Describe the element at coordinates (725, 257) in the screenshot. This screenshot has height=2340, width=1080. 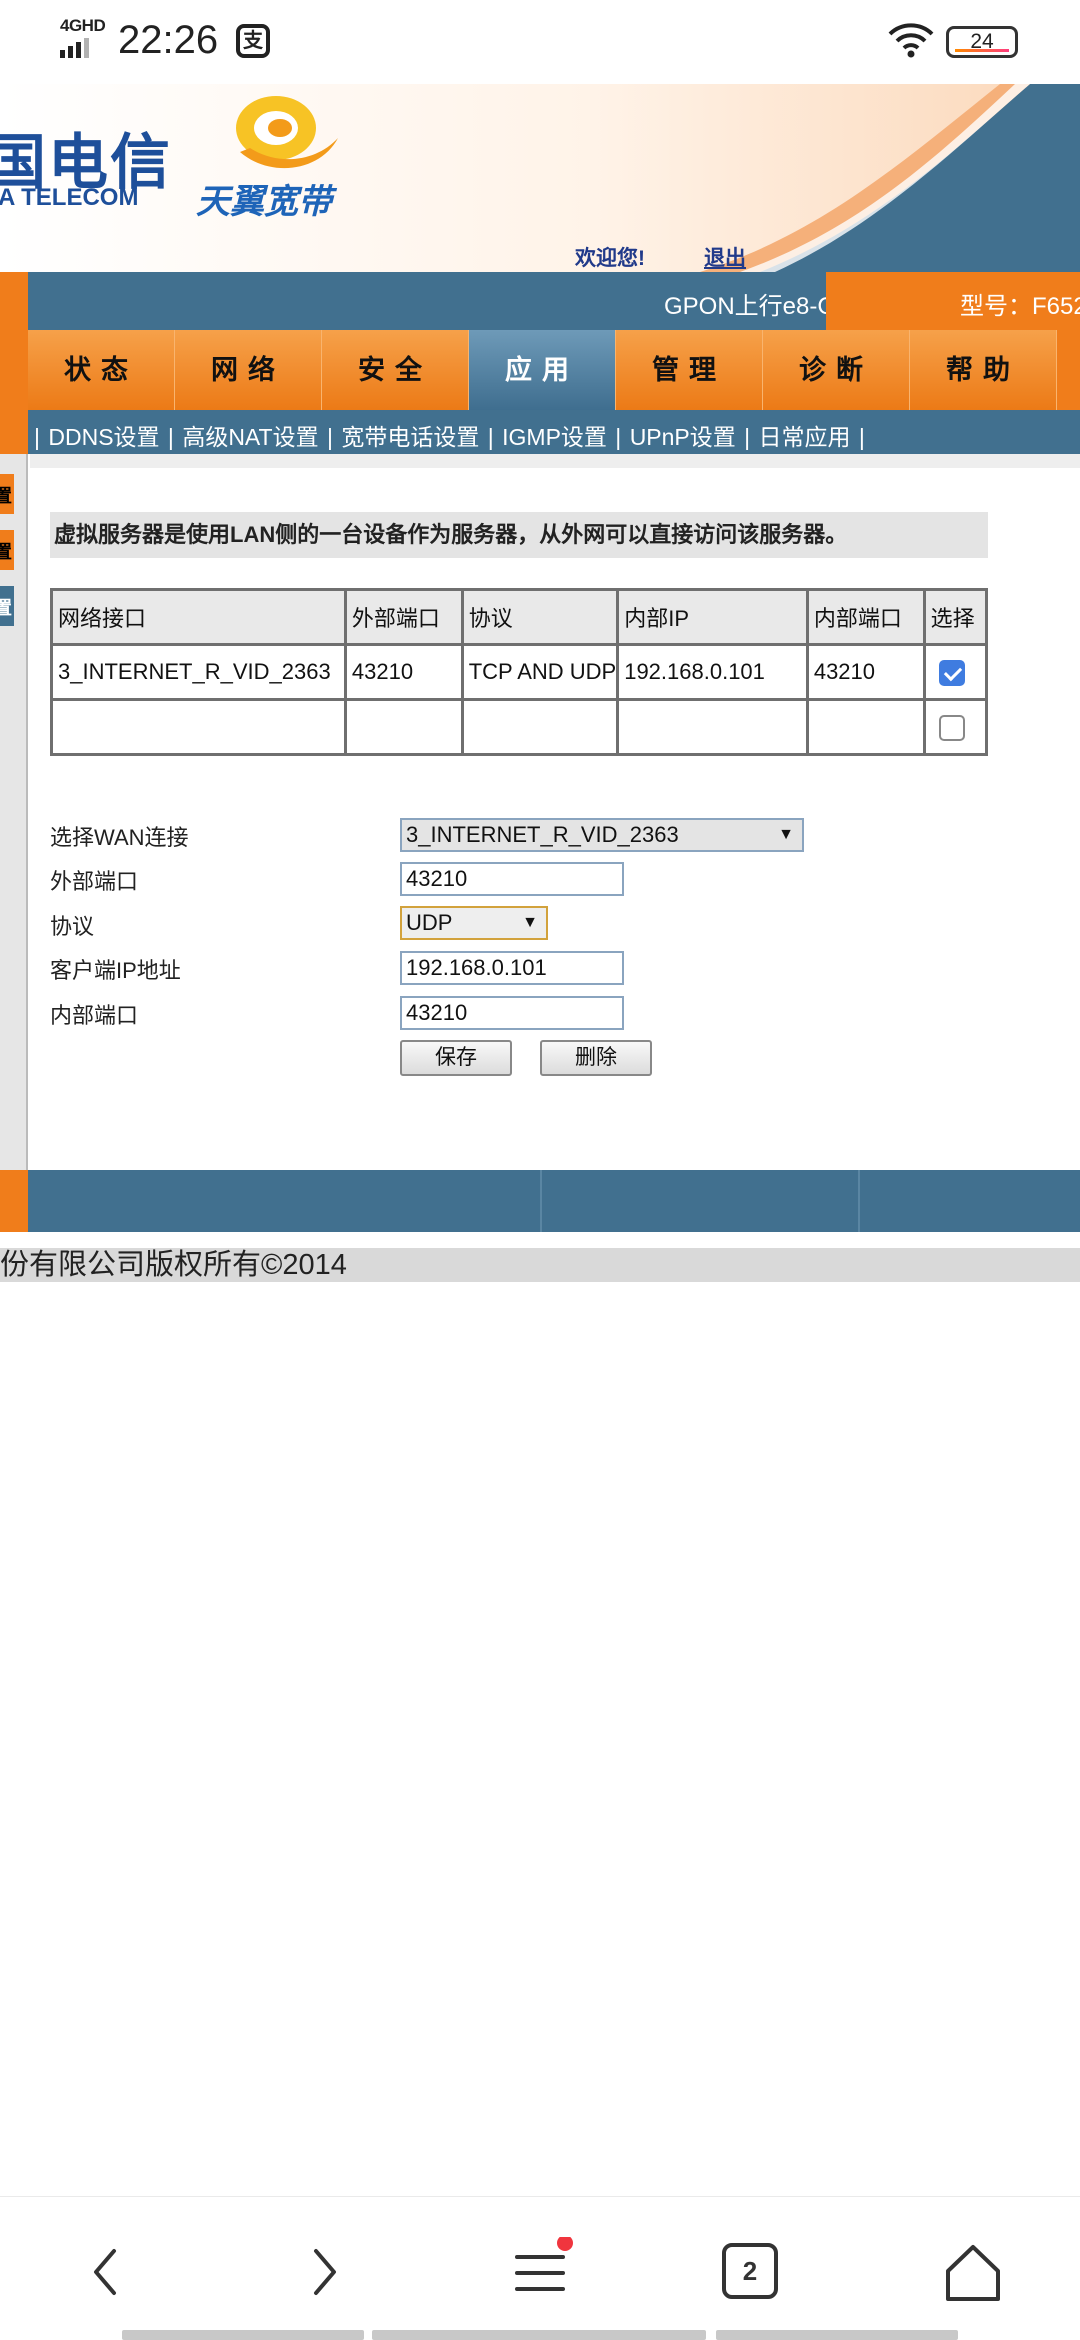
I see `logout-link: 退出` at that location.